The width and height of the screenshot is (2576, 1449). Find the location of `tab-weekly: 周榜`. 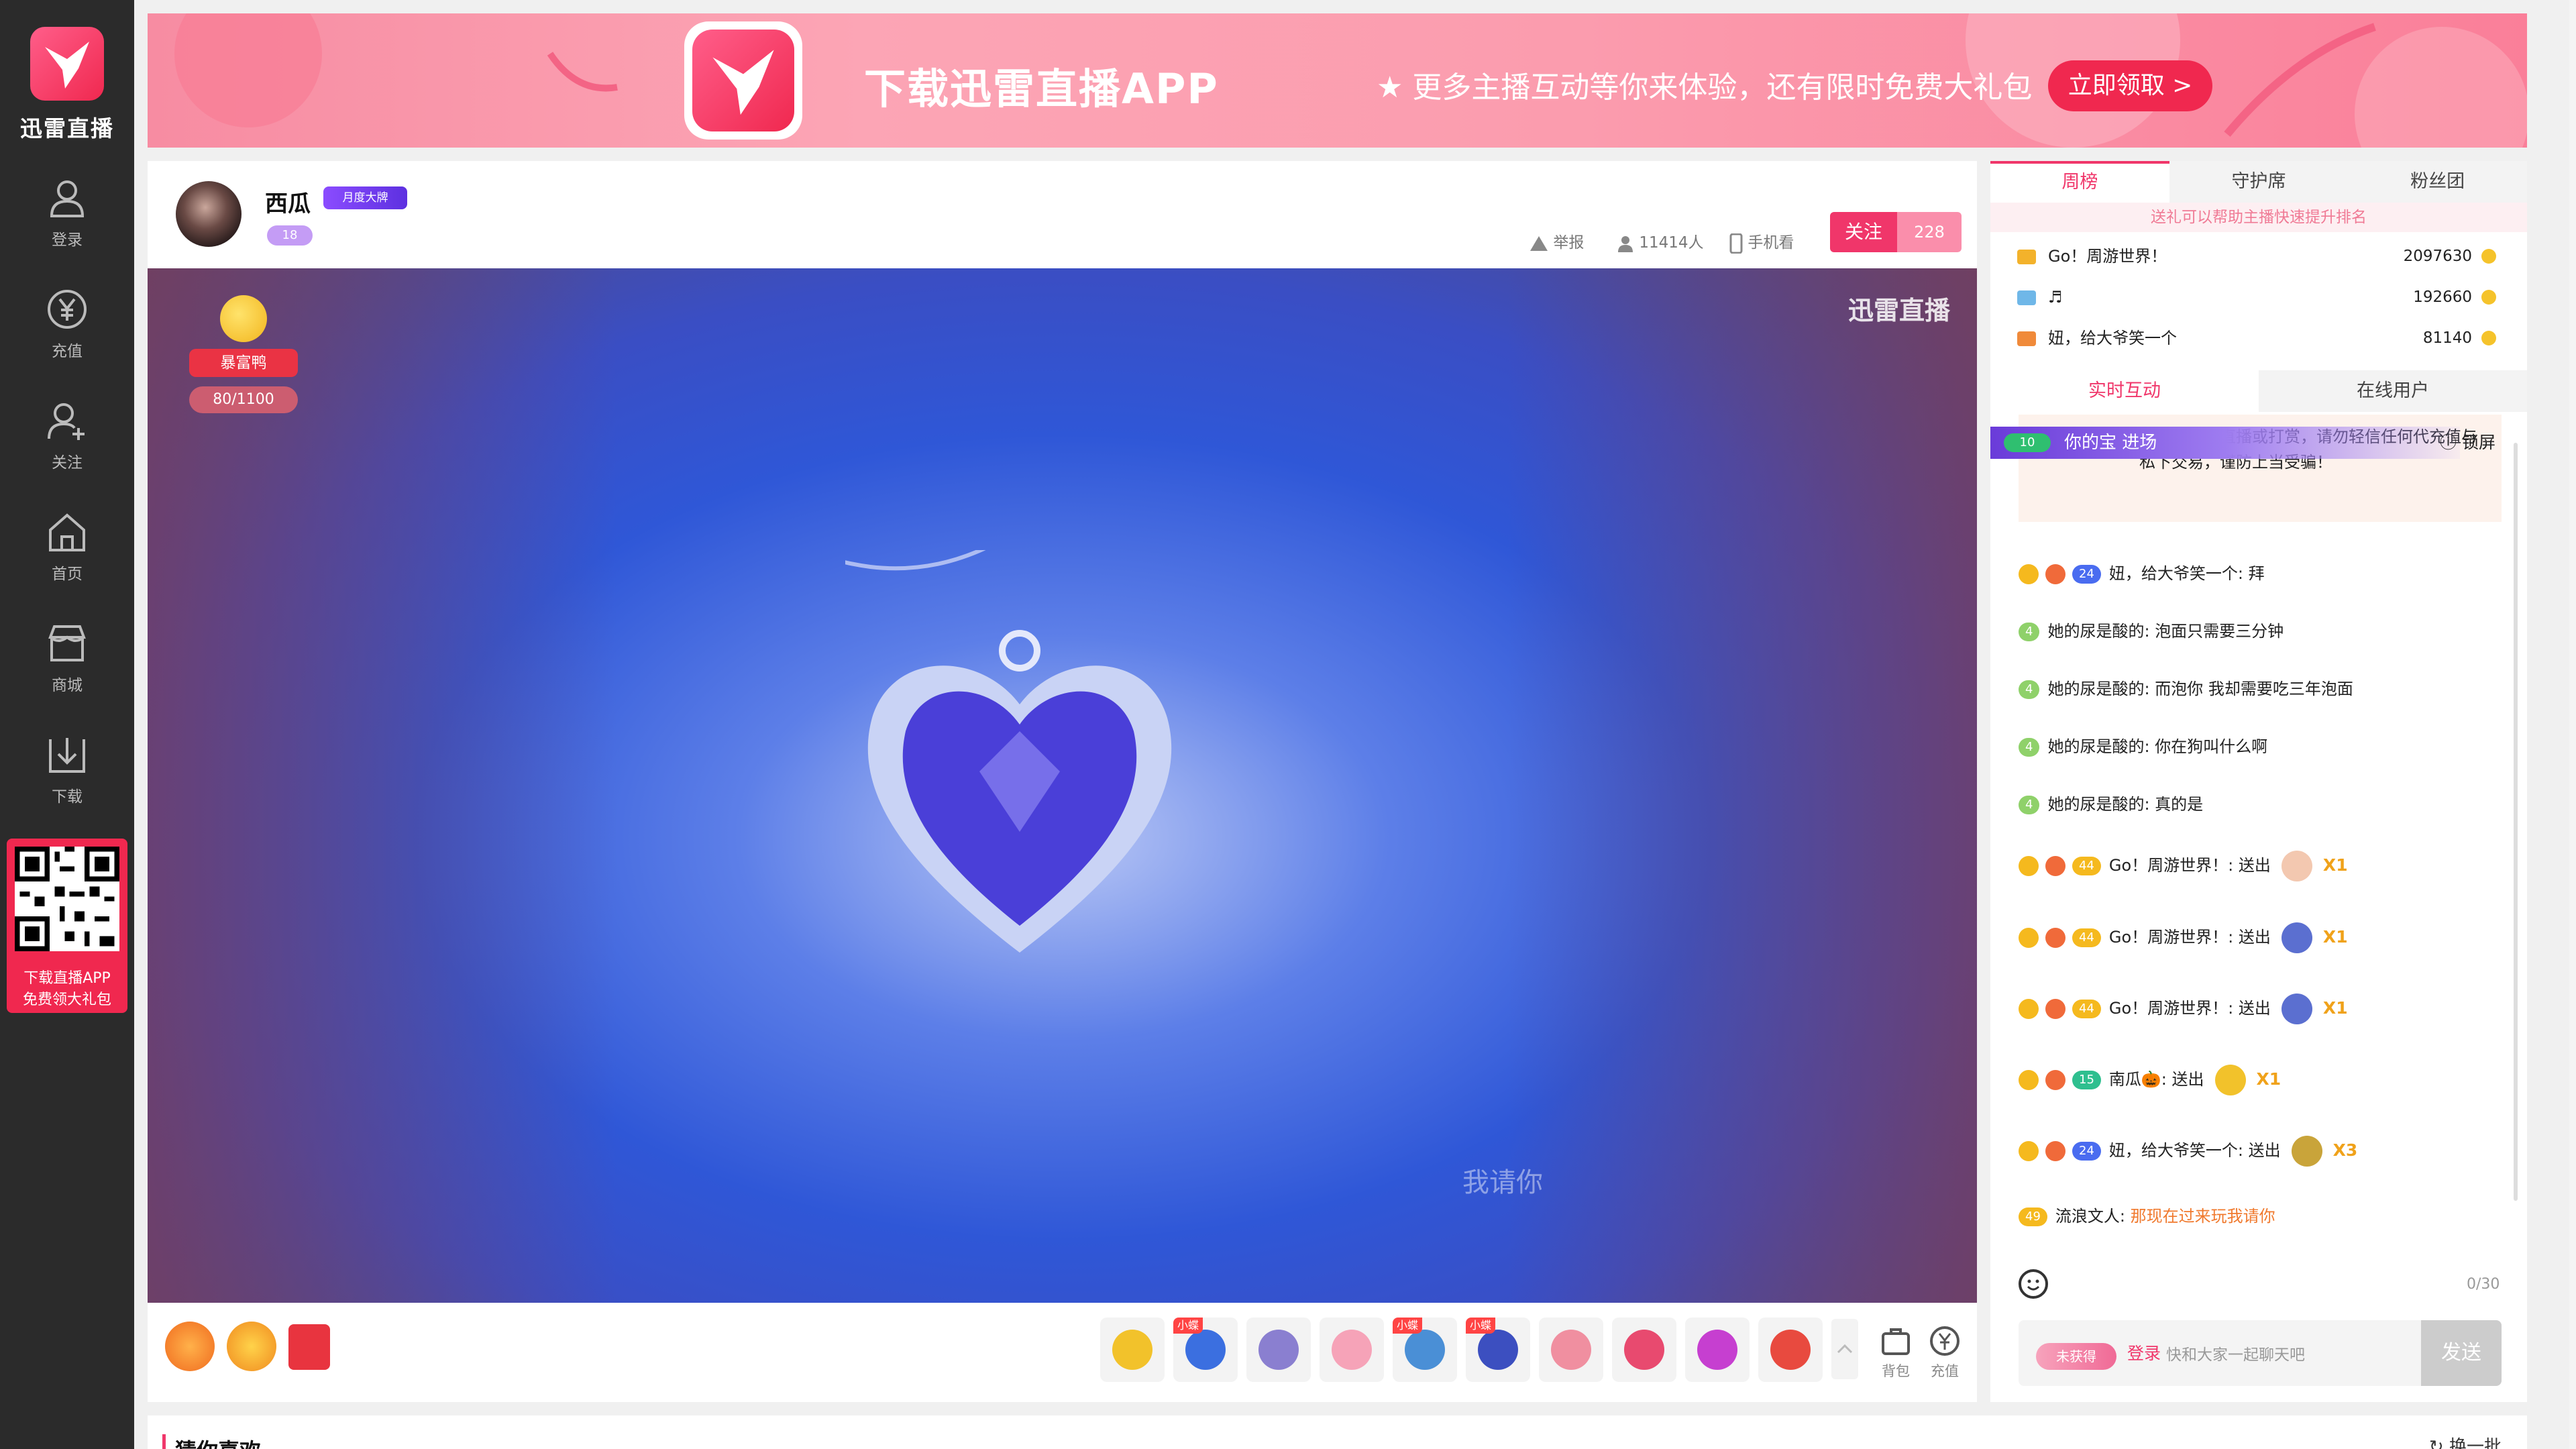

tab-weekly: 周榜 is located at coordinates (2079, 182).